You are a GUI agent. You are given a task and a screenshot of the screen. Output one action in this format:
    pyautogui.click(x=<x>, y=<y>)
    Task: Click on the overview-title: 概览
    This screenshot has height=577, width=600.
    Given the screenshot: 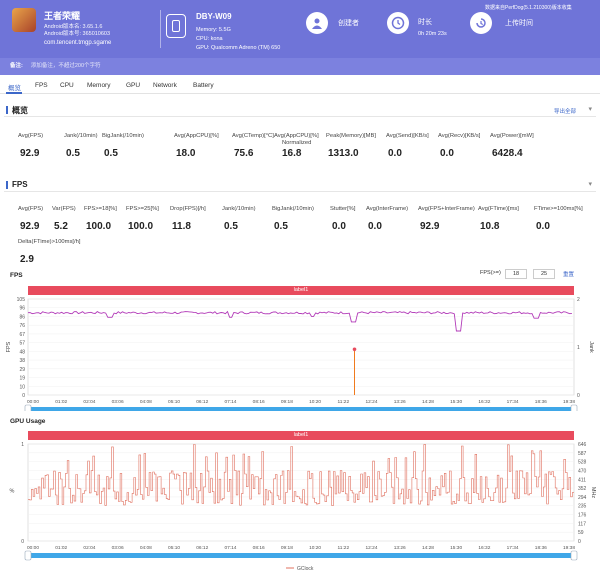 What is the action you would take?
    pyautogui.click(x=20, y=110)
    